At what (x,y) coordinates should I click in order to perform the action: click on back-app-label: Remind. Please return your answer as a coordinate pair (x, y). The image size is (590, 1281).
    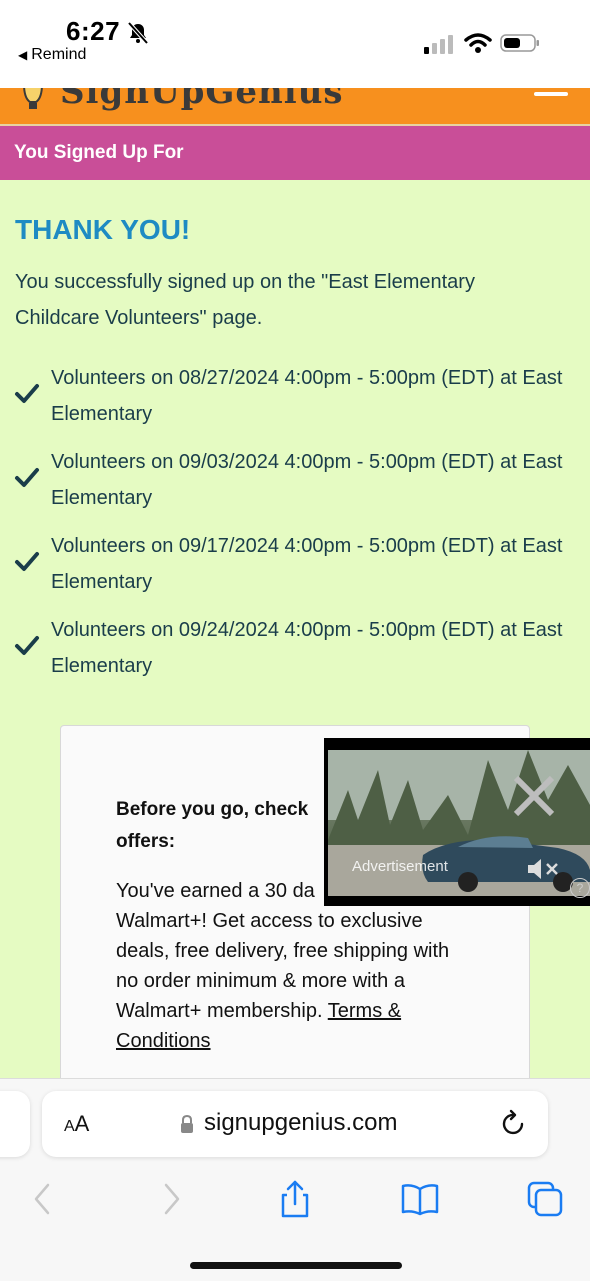
    Looking at the image, I should click on (59, 54).